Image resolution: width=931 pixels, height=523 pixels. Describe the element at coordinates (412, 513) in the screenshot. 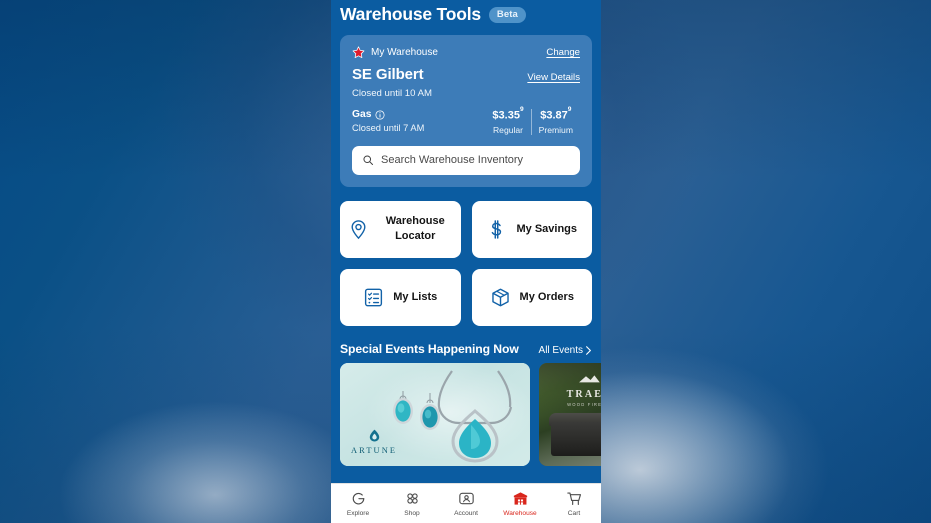

I see `nav-label: Shop` at that location.